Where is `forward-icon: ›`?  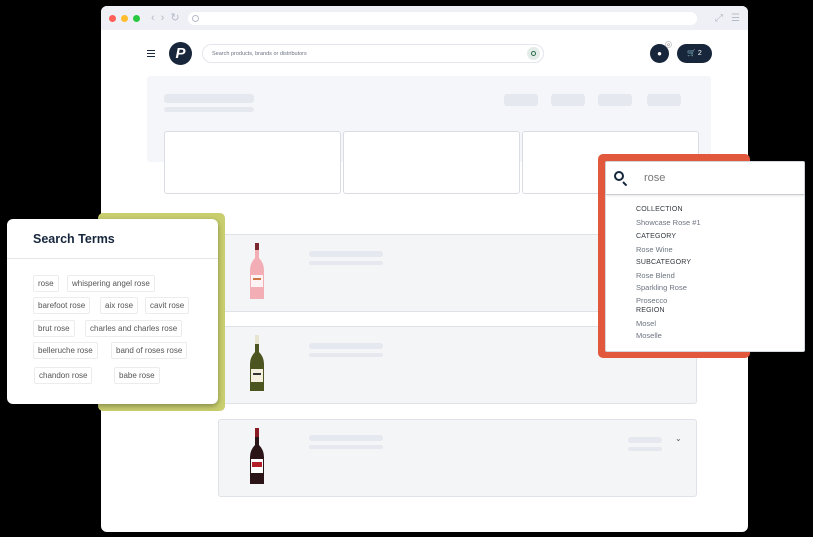 forward-icon: › is located at coordinates (163, 18).